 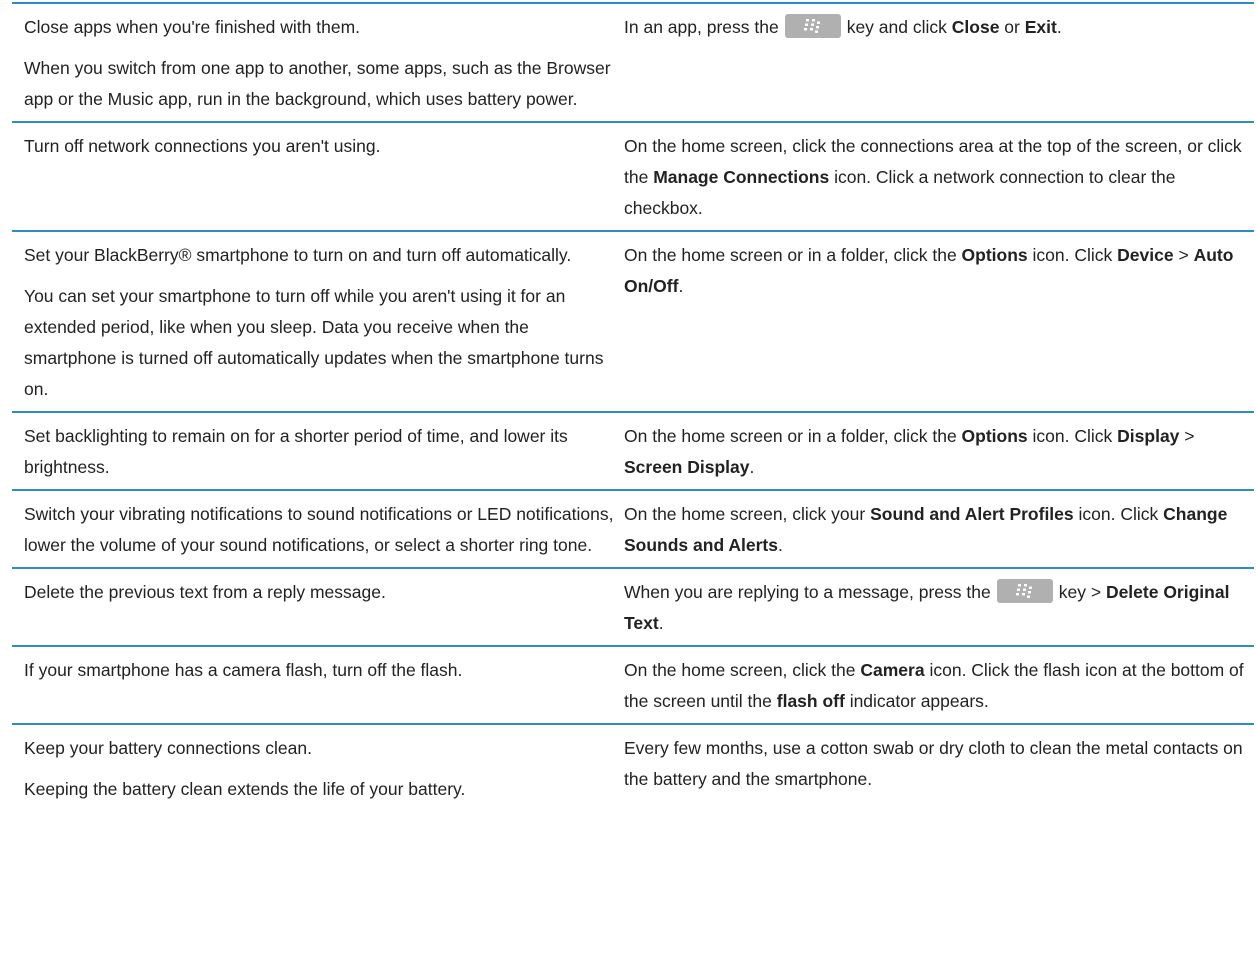 What do you see at coordinates (168, 748) in the screenshot?
I see `tip-text: Keep your battery connections clean.` at bounding box center [168, 748].